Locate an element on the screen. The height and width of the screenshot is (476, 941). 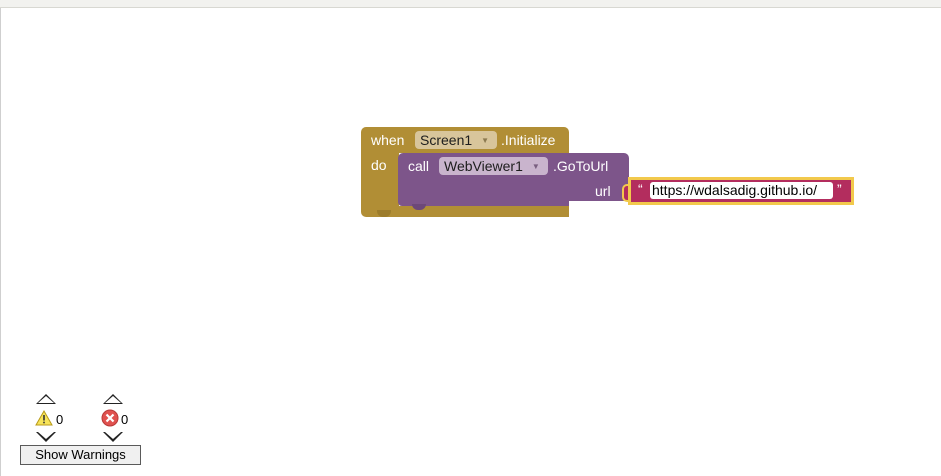
warning-count: 0 is located at coordinates (60, 419).